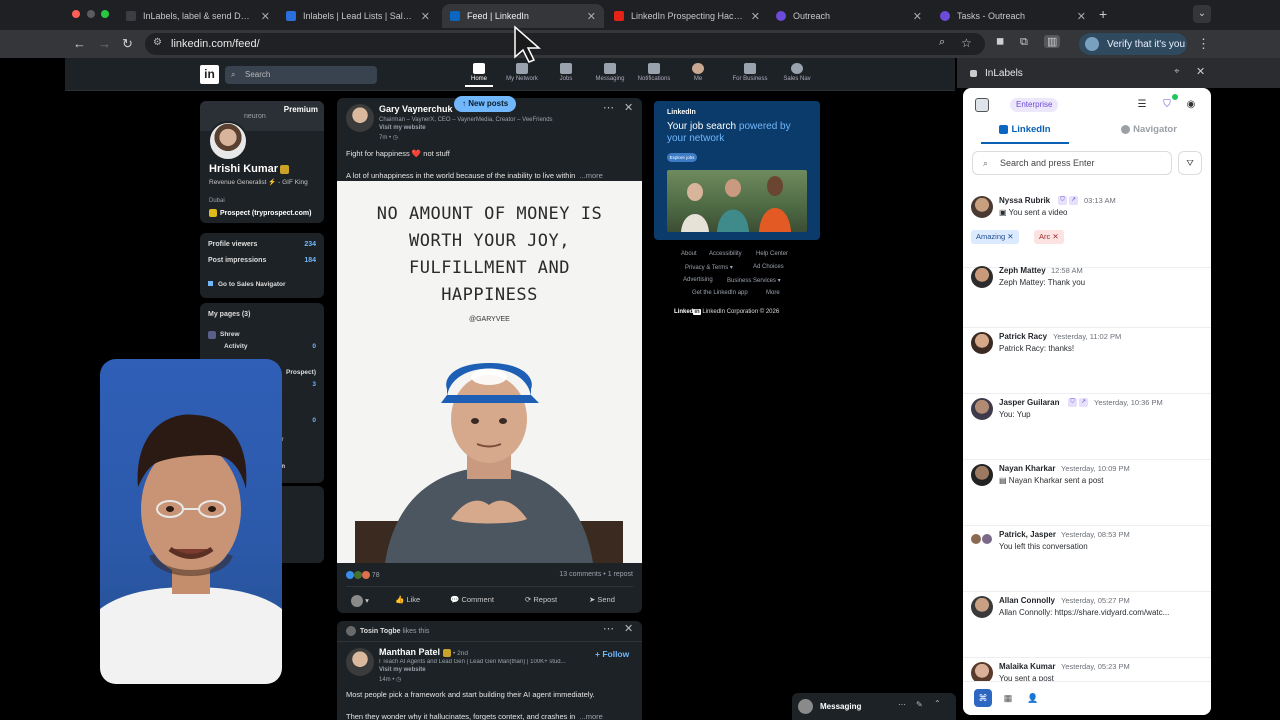 The width and height of the screenshot is (1280, 720). Describe the element at coordinates (919, 704) in the screenshot. I see `compose-icon: ✎` at that location.